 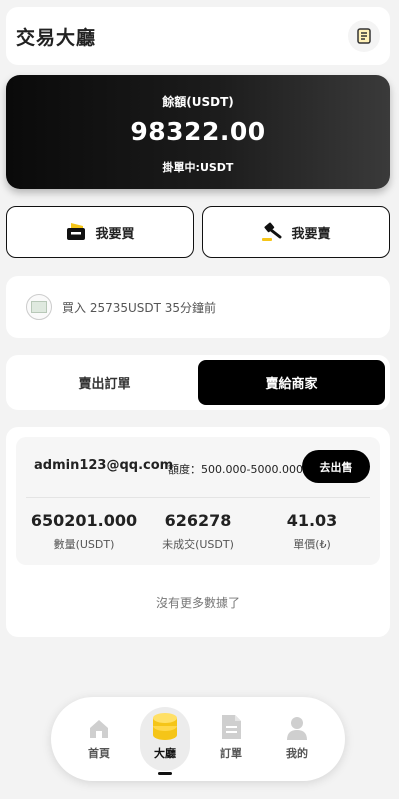 I want to click on avatar, so click(x=39, y=307).